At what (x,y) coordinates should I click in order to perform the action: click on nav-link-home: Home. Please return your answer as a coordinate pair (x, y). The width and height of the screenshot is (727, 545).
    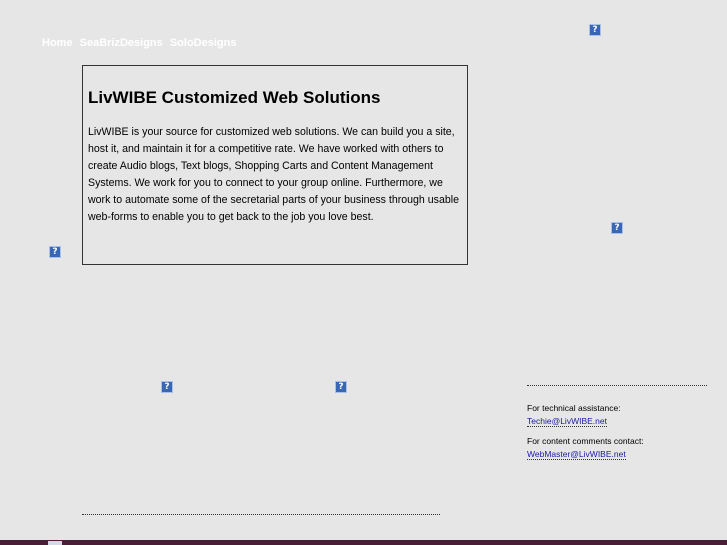
    Looking at the image, I should click on (57, 43).